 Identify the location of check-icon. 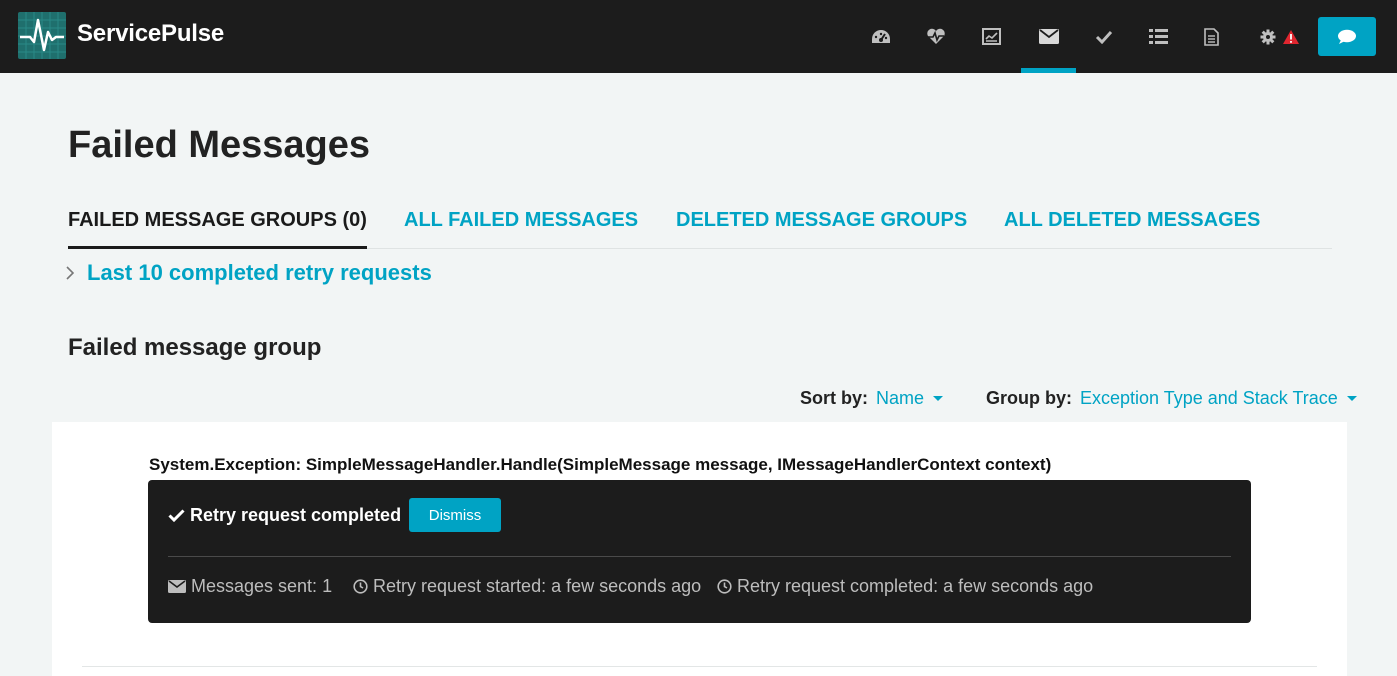
(176, 515).